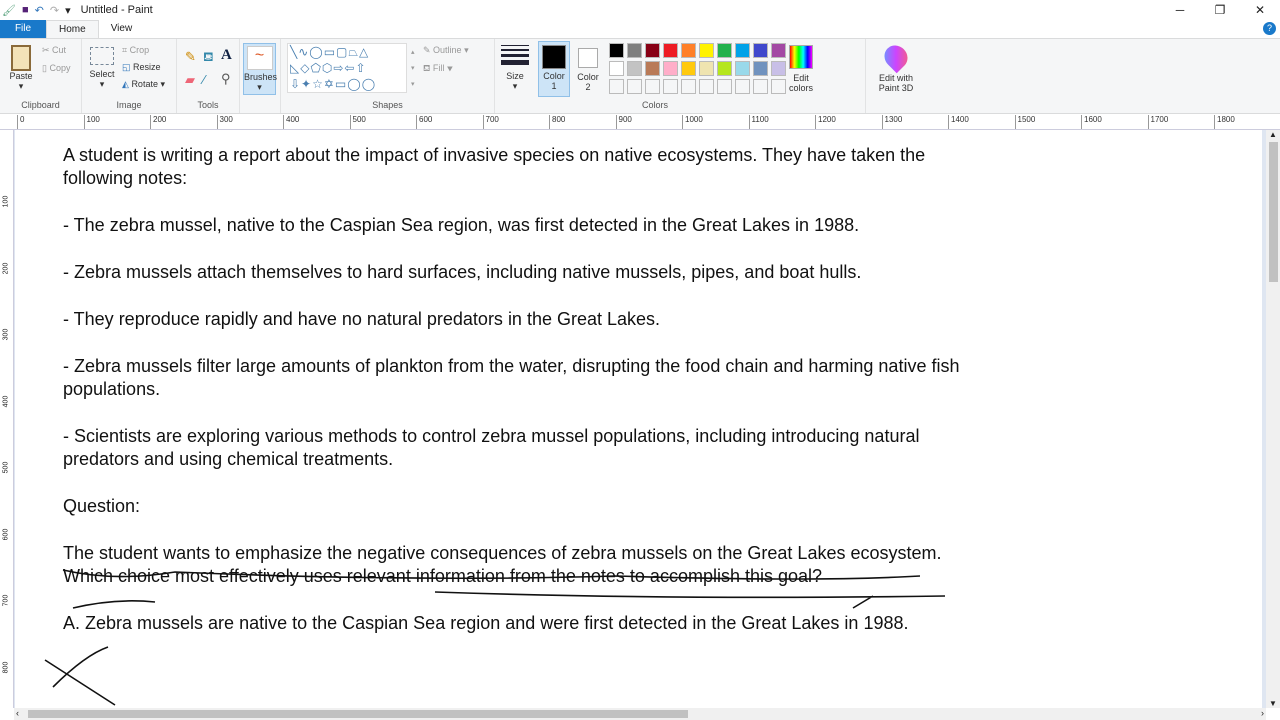 Image resolution: width=1280 pixels, height=720 pixels. Describe the element at coordinates (56, 68) in the screenshot. I see `copy-button: ▯ Copy` at that location.